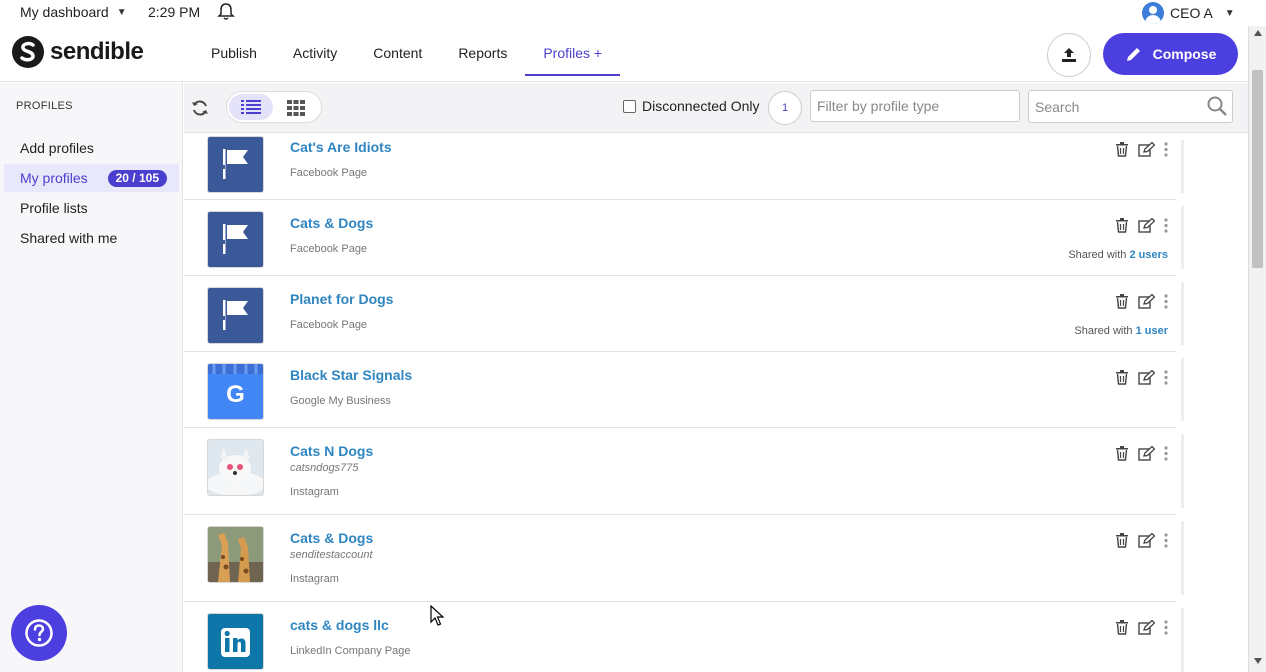 The height and width of the screenshot is (672, 1266). What do you see at coordinates (64, 12) in the screenshot?
I see `dashboard-label: My dashboard` at bounding box center [64, 12].